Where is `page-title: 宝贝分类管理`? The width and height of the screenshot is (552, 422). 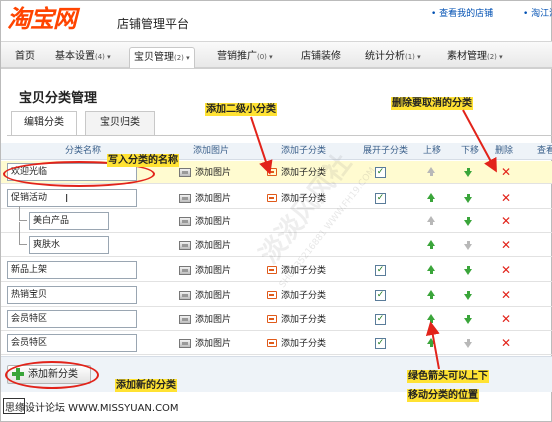
page-title: 宝贝分类管理 is located at coordinates (58, 98).